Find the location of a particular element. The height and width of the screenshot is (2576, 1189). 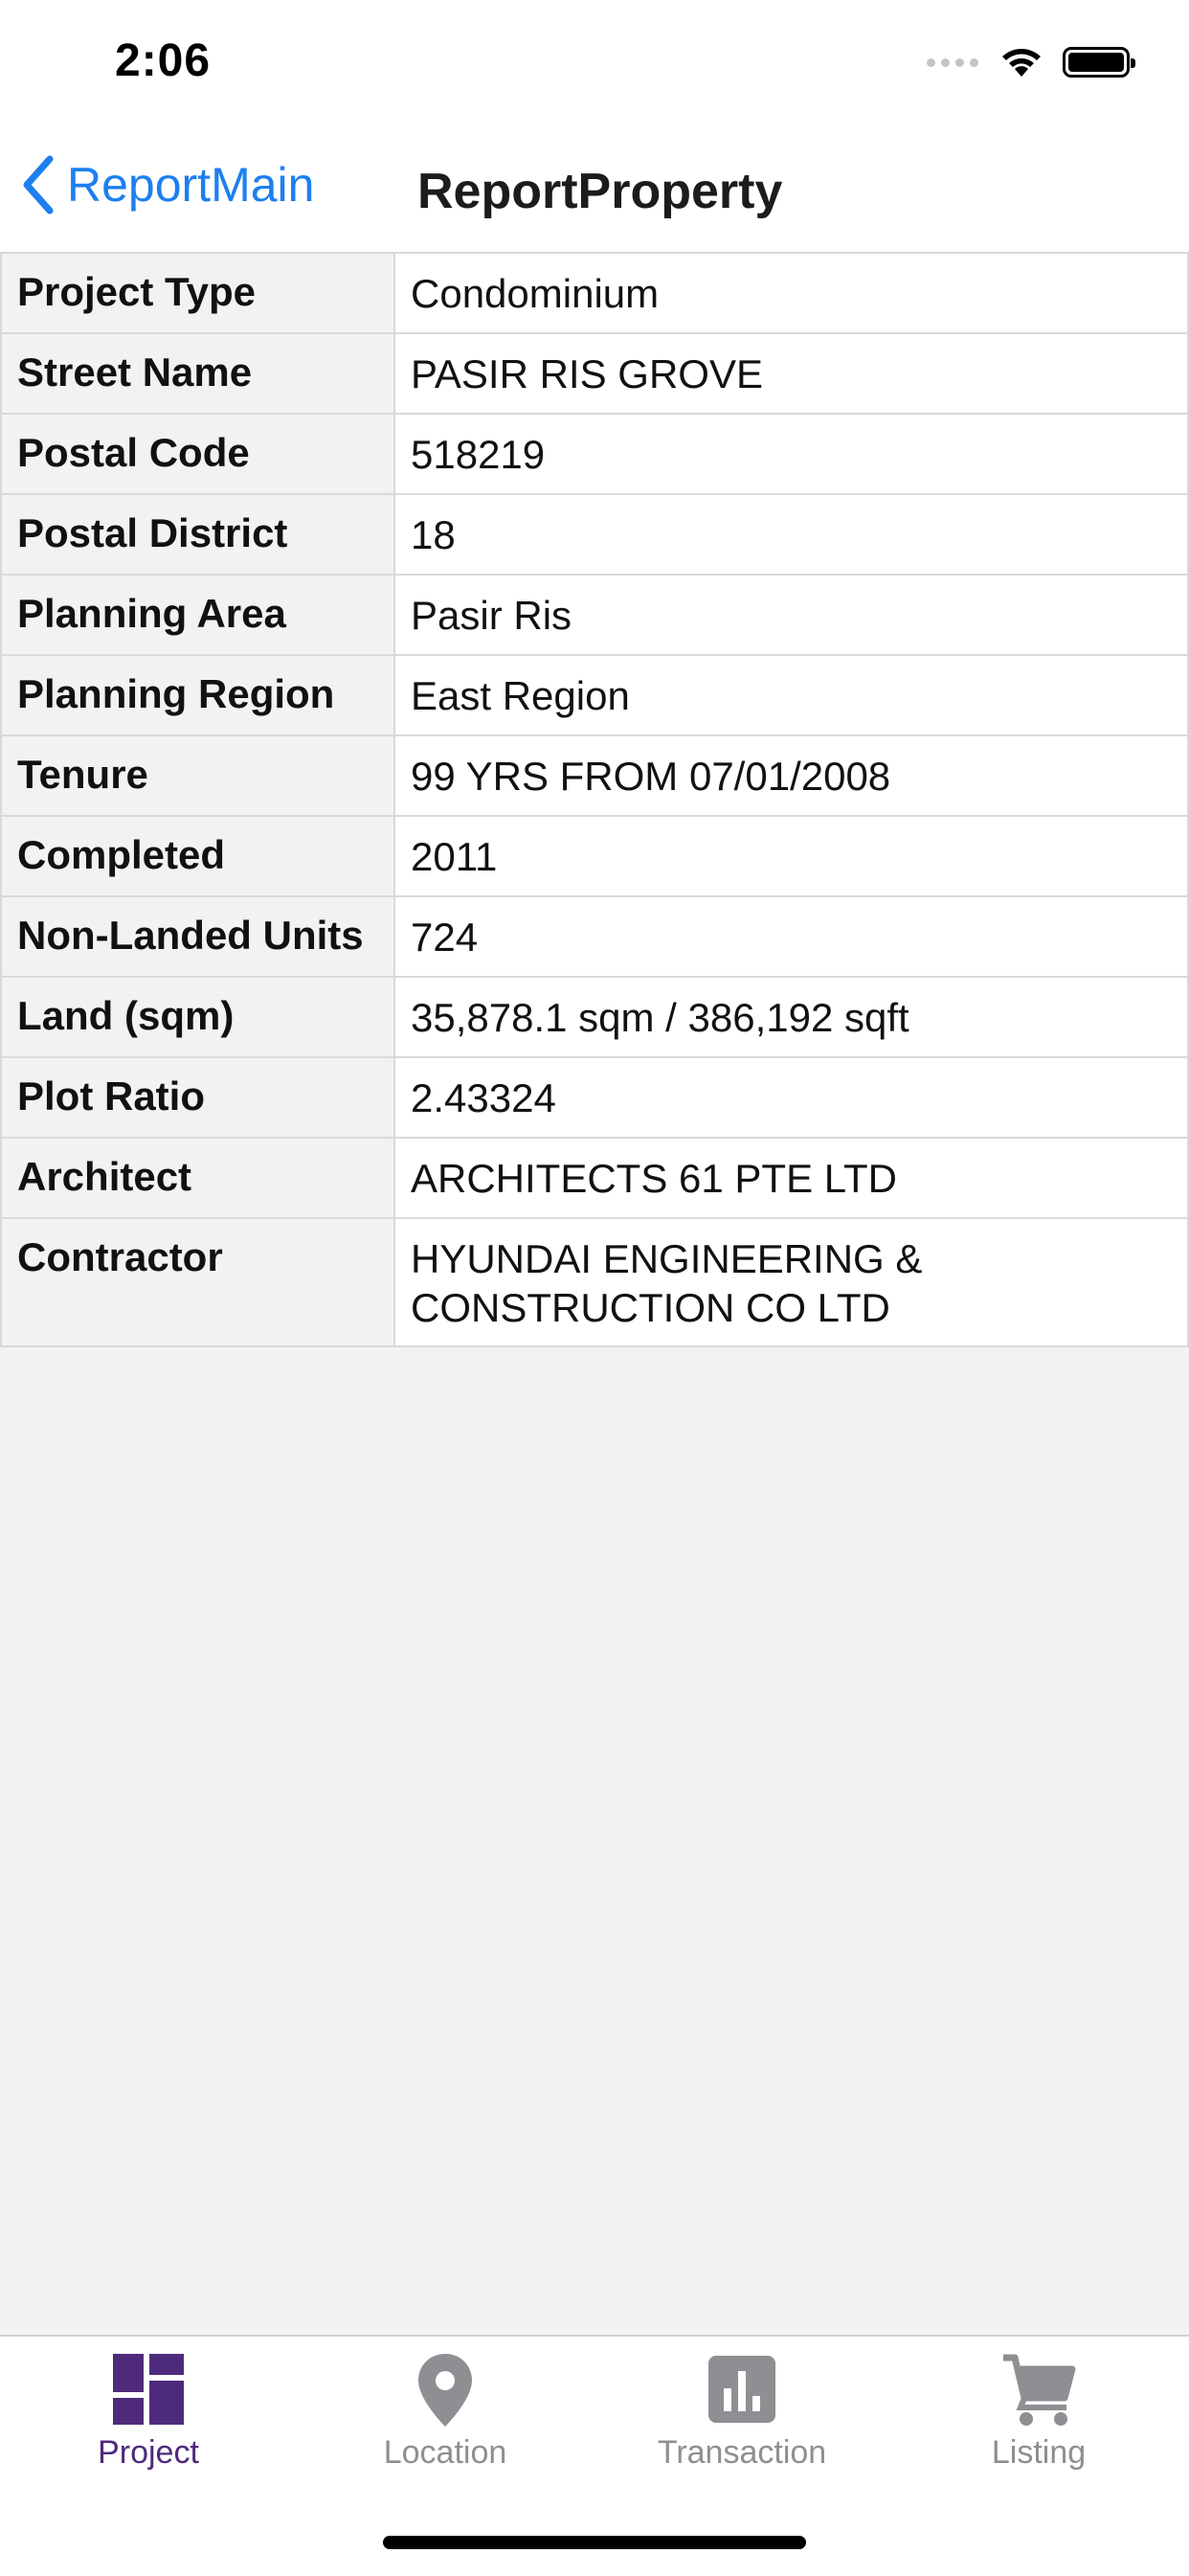

property-key: Completed is located at coordinates (197, 856).